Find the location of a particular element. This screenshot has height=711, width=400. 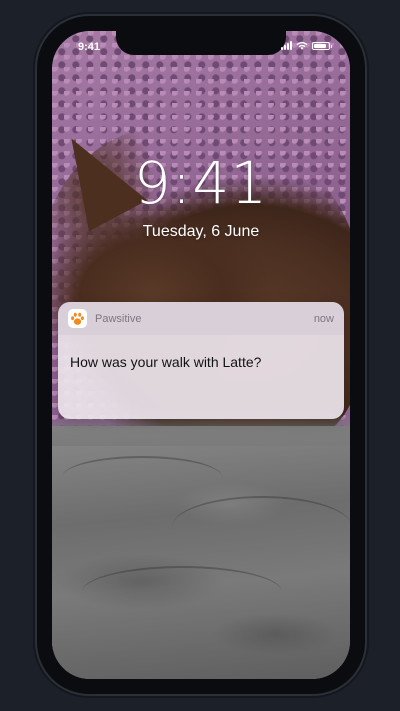

battery-icon is located at coordinates (322, 45).